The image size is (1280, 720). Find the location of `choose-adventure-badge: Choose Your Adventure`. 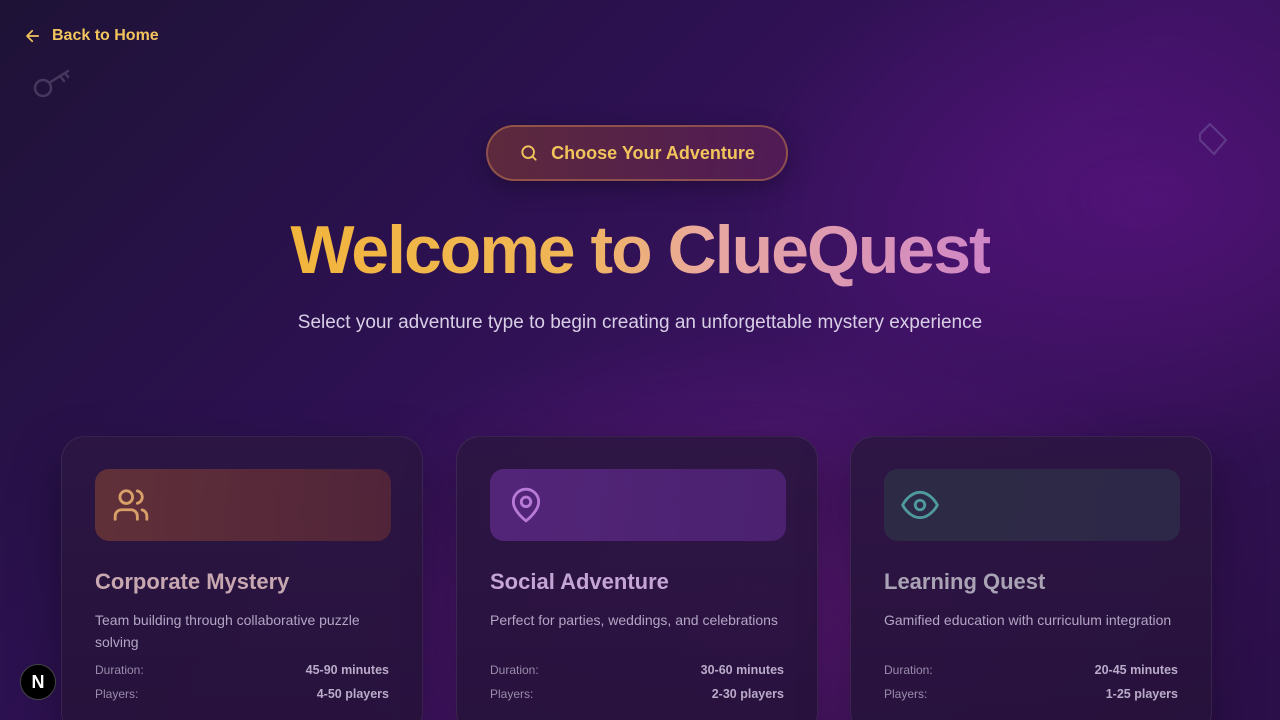

choose-adventure-badge: Choose Your Adventure is located at coordinates (637, 153).